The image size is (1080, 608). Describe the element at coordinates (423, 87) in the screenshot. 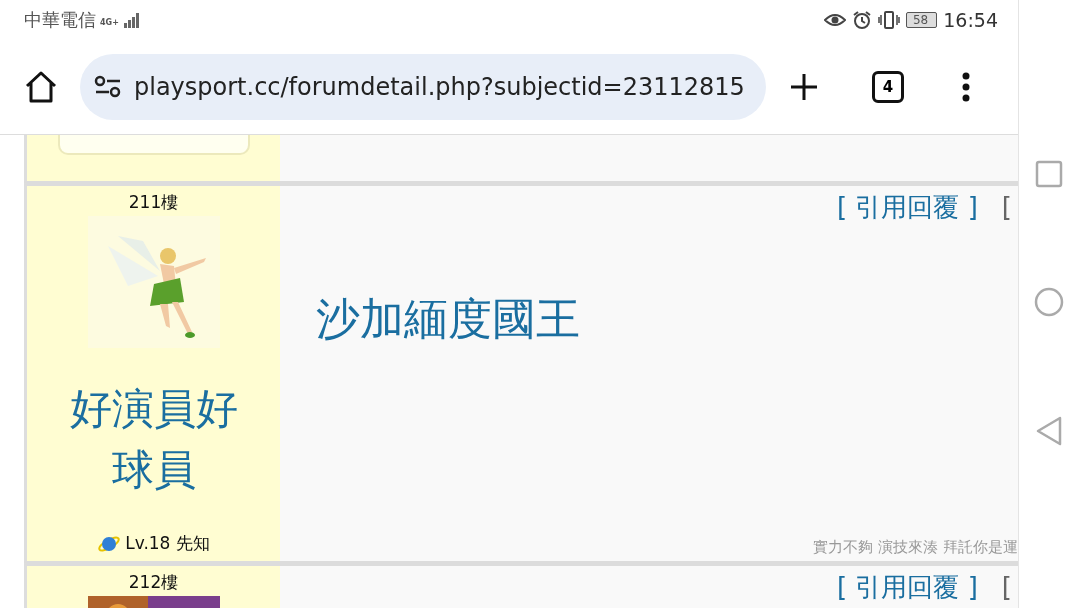

I see `address-bar: playsport.cc/forumdetail.php?subjectid=23112815` at that location.